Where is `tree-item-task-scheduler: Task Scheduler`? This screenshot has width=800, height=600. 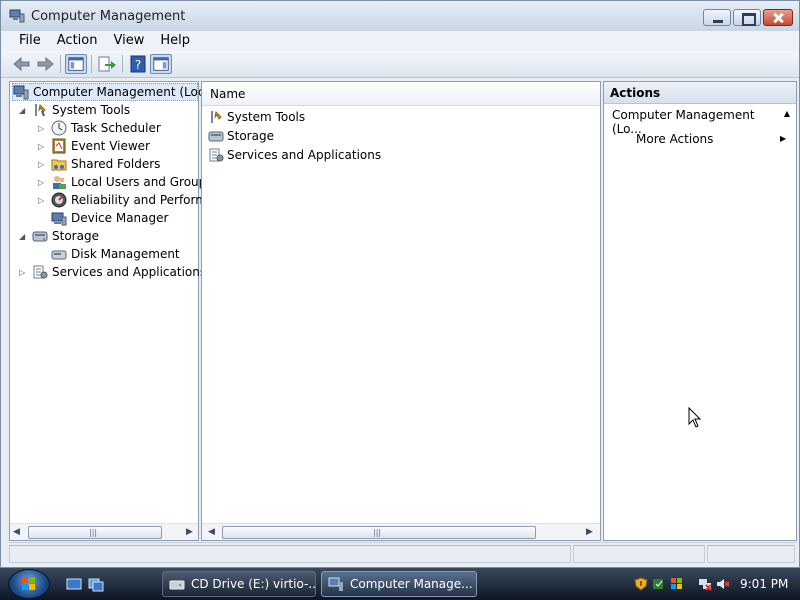 tree-item-task-scheduler: Task Scheduler is located at coordinates (106, 128).